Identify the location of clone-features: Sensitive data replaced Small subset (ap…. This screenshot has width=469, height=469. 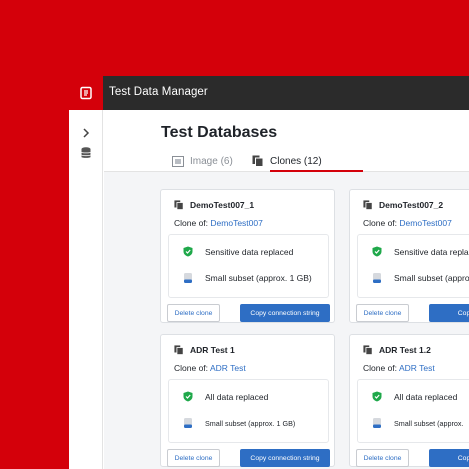
(248, 266).